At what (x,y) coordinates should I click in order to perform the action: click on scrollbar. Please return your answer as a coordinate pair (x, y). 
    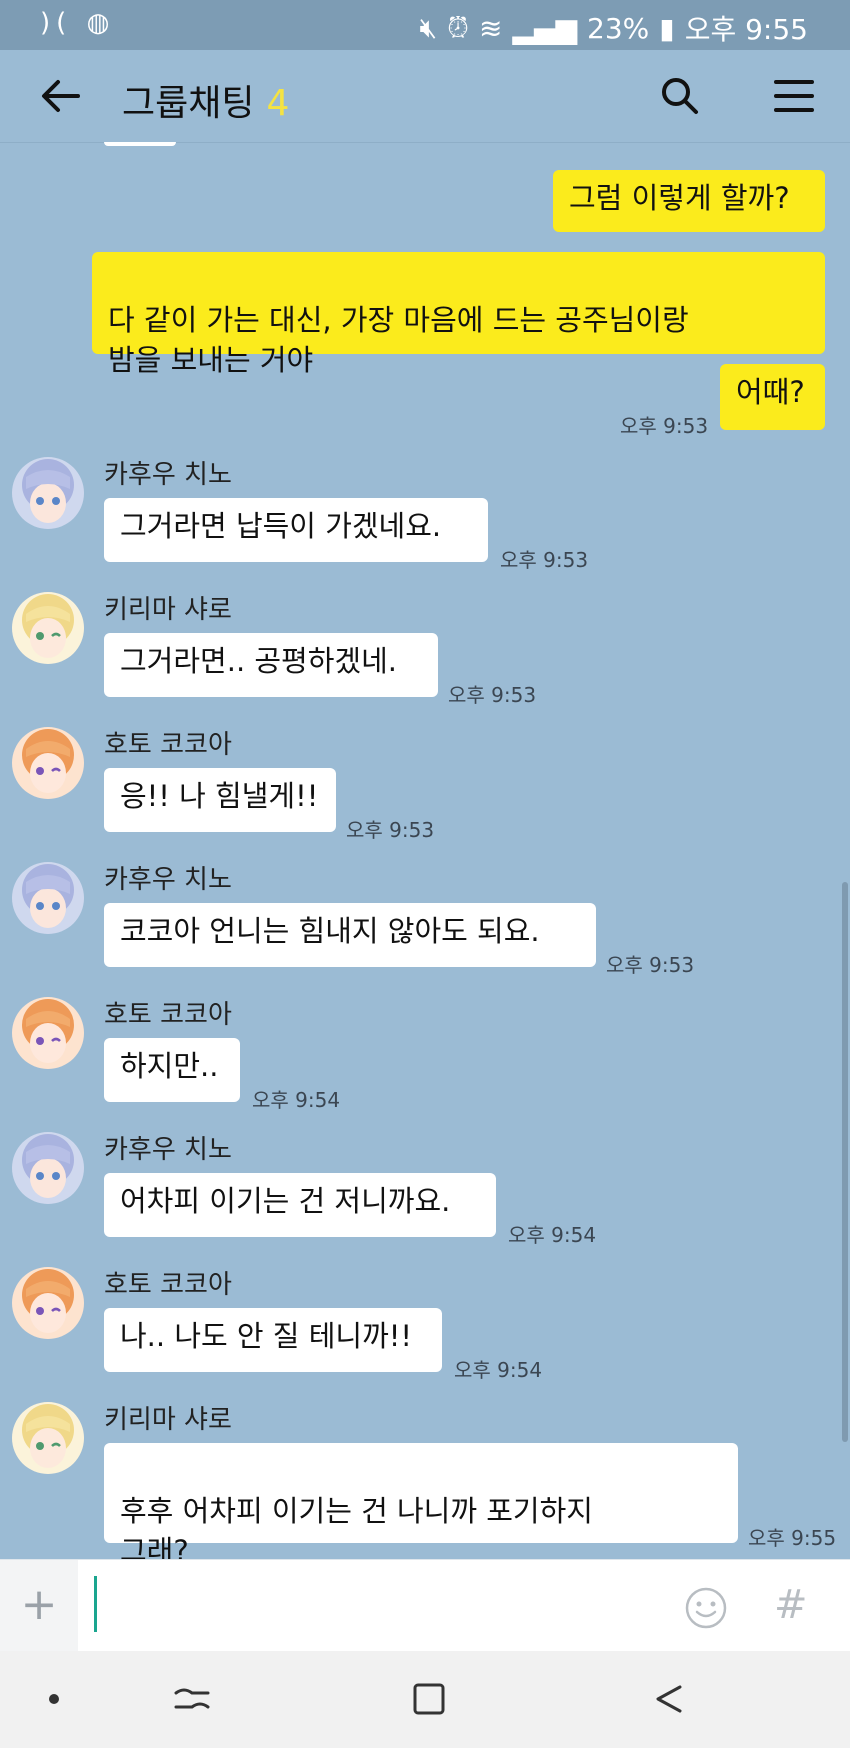
    Looking at the image, I should click on (845, 1162).